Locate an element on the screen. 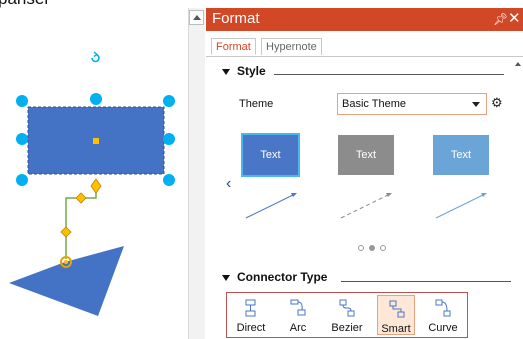 This screenshot has height=339, width=523. connector-type-bezier: Bezier is located at coordinates (347, 315).